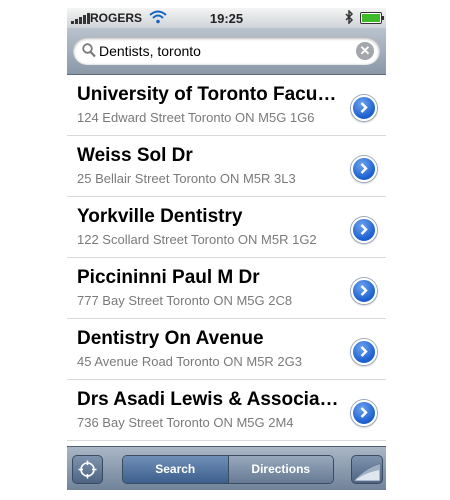 This screenshot has height=500, width=450. What do you see at coordinates (89, 53) in the screenshot?
I see `search-icon` at bounding box center [89, 53].